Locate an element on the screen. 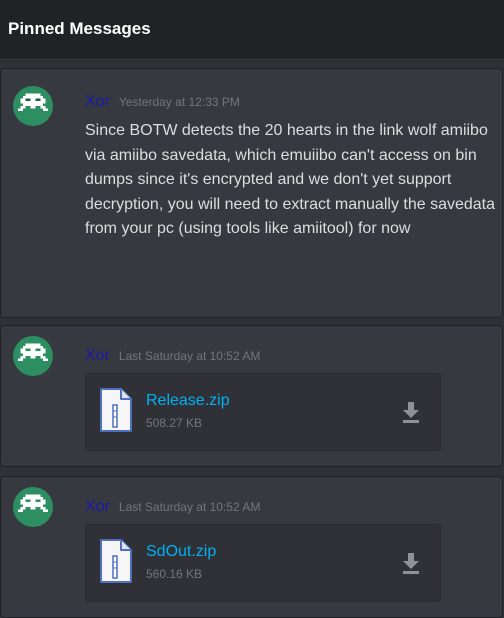 The height and width of the screenshot is (618, 504). file-size: 508.27 KB is located at coordinates (174, 423).